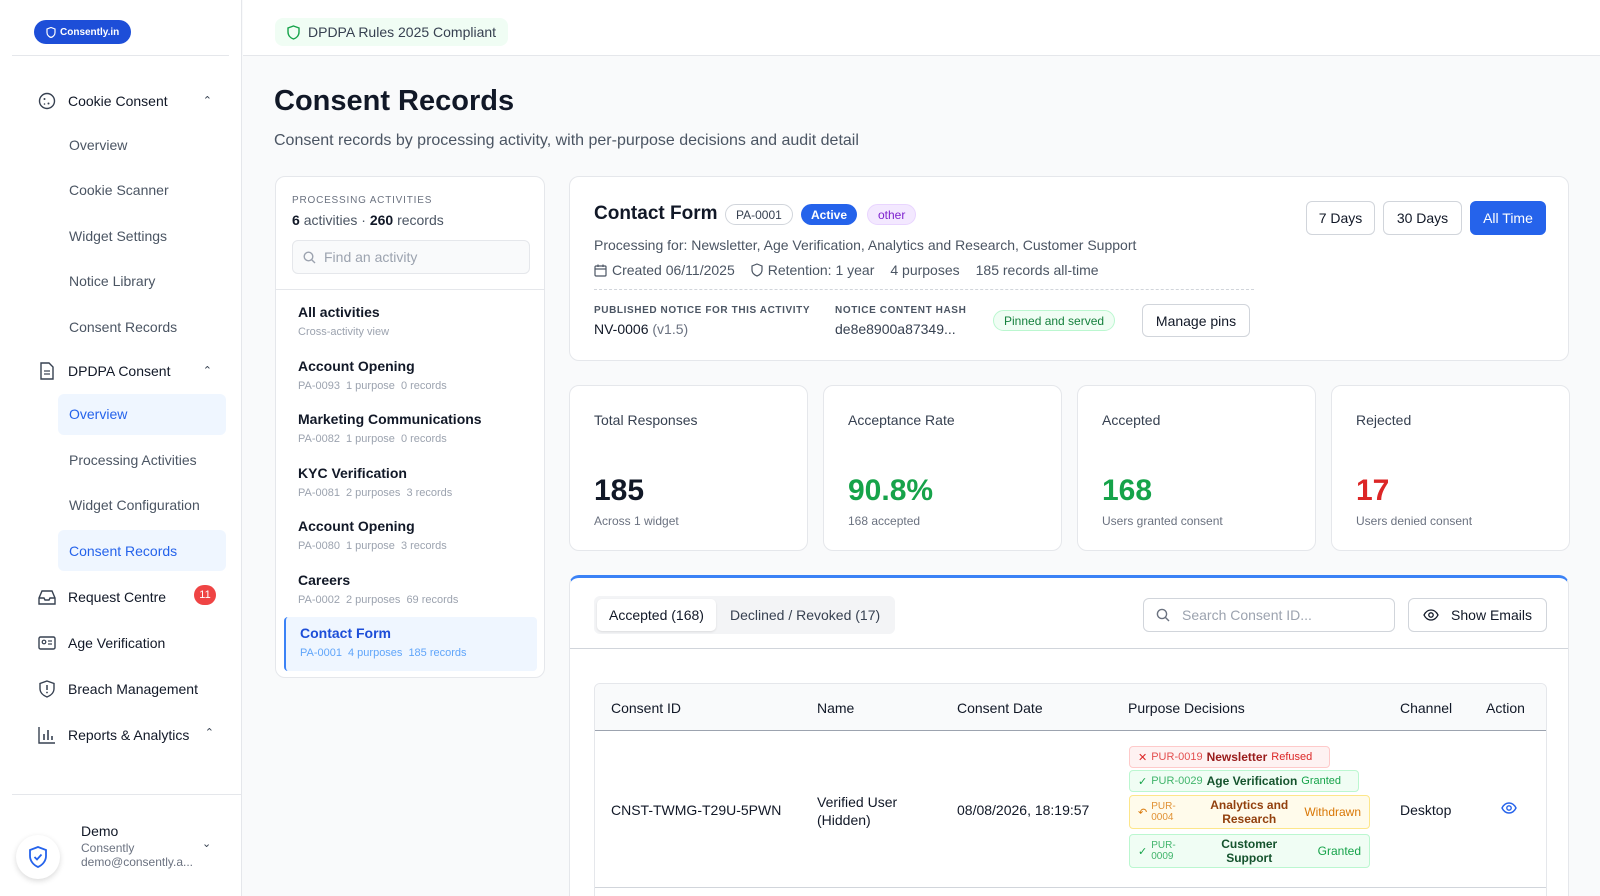  I want to click on purpose-decision-granted: ✓ PUR-0029 Age Verification Granted, so click(1244, 781).